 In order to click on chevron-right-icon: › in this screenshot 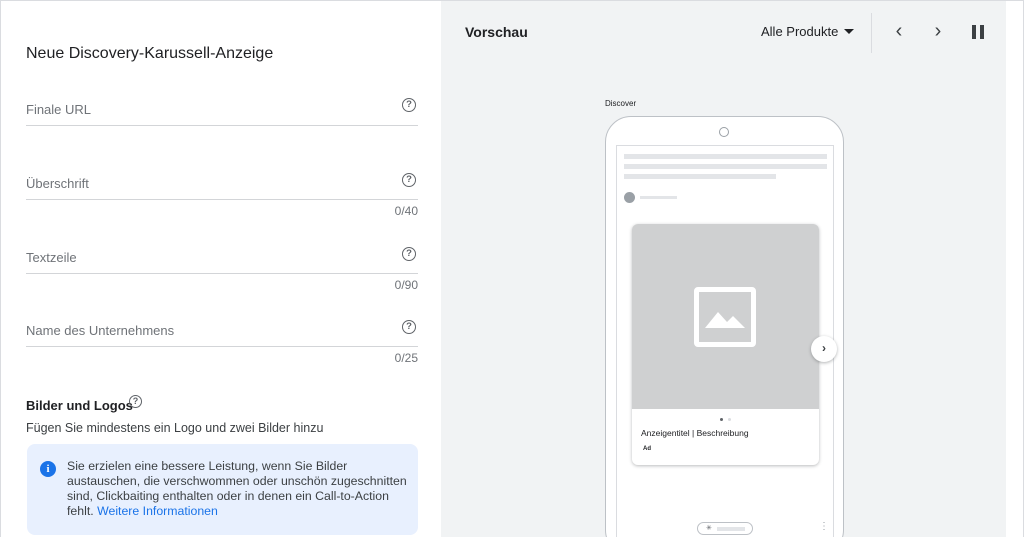, I will do `click(938, 32)`.